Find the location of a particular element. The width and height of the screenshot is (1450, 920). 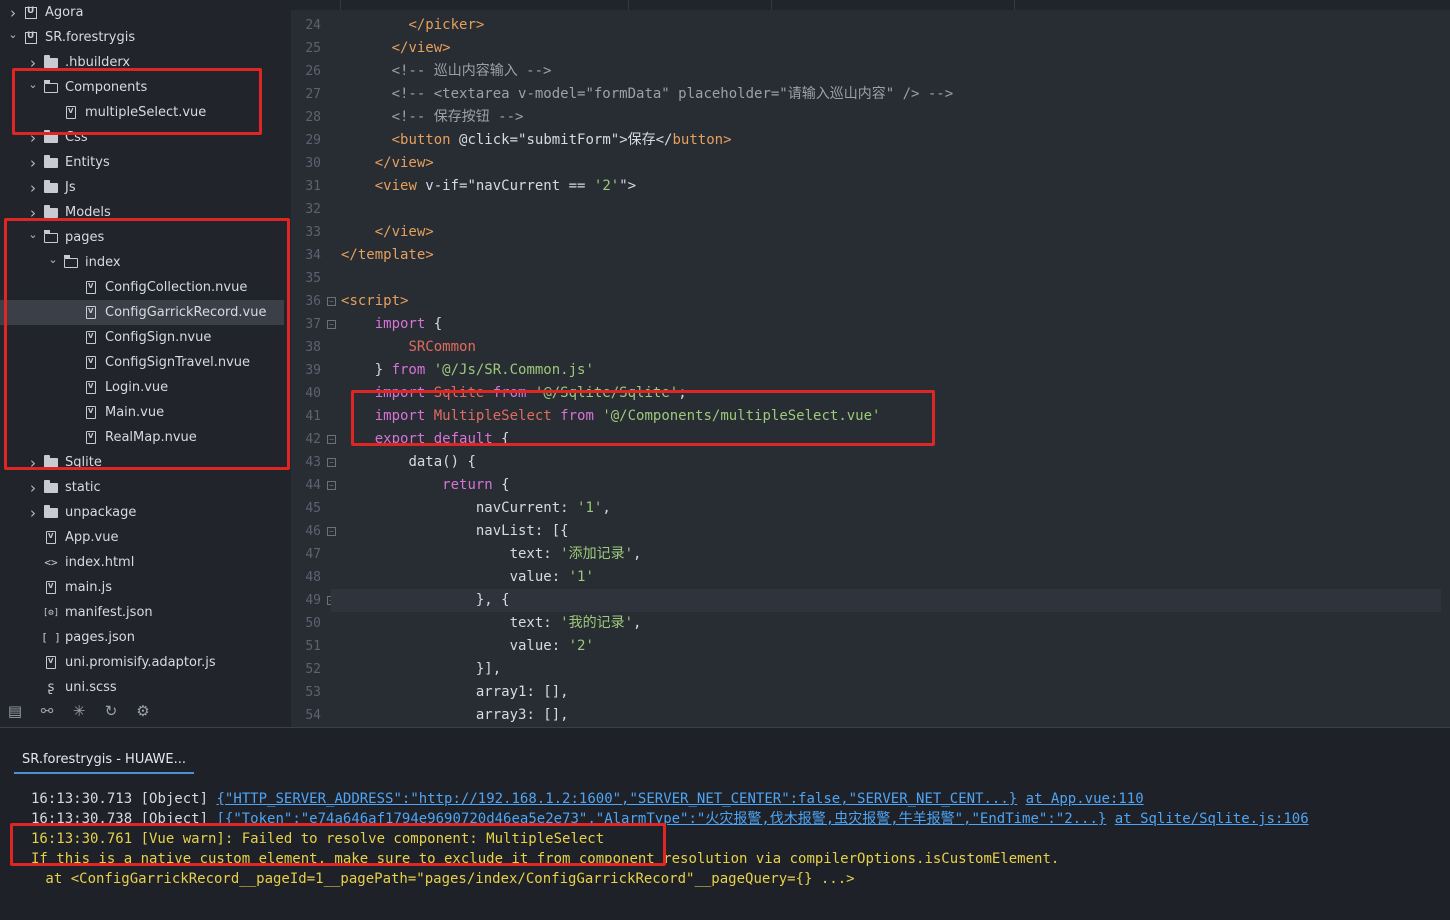

code-line: data() { is located at coordinates (408, 462).